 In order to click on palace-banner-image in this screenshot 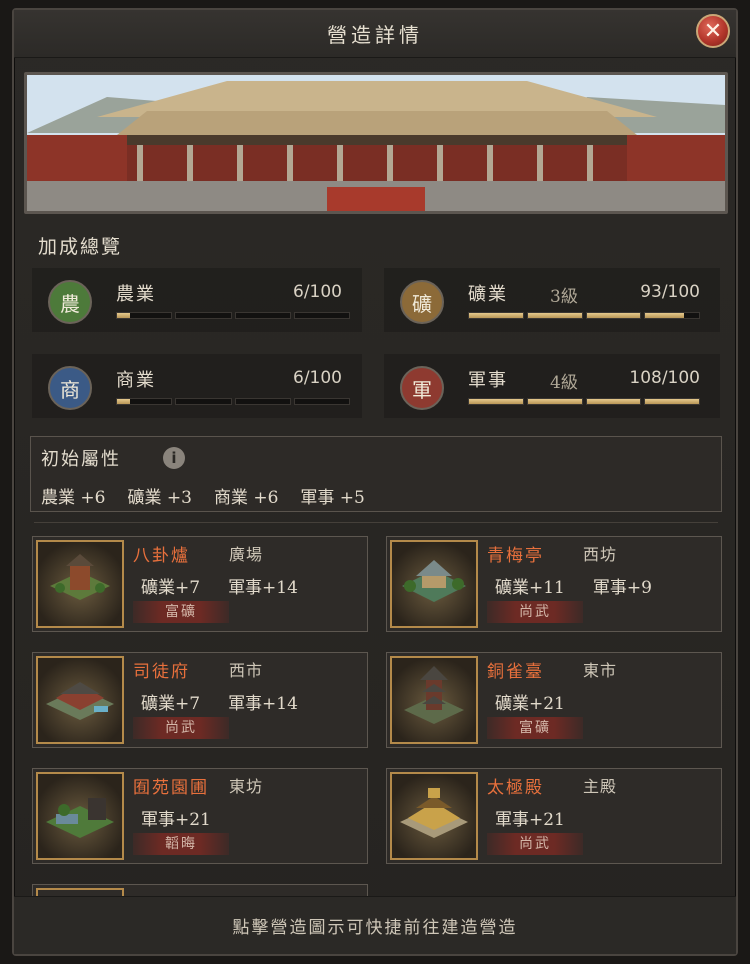, I will do `click(376, 143)`.